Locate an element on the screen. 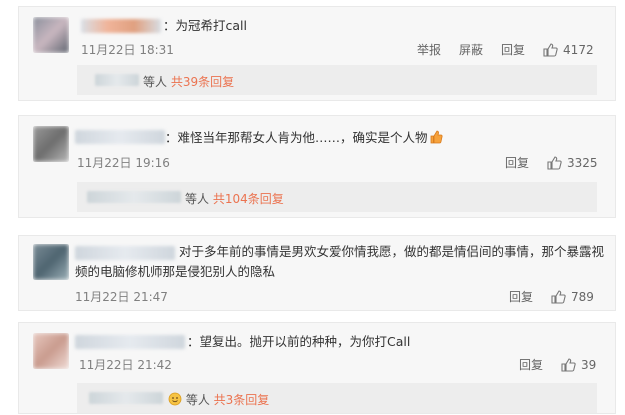  view-replies-link: 共3条回复 is located at coordinates (242, 400).